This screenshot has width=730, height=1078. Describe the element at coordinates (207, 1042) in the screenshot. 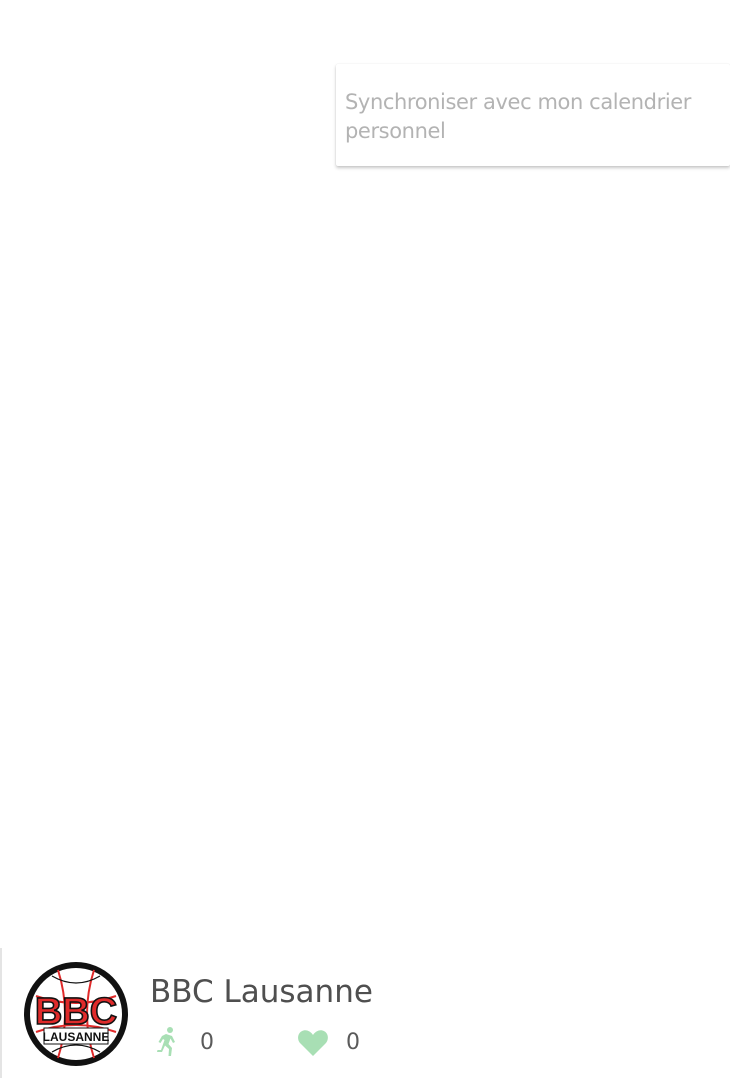

I see `followers-count: 0` at that location.